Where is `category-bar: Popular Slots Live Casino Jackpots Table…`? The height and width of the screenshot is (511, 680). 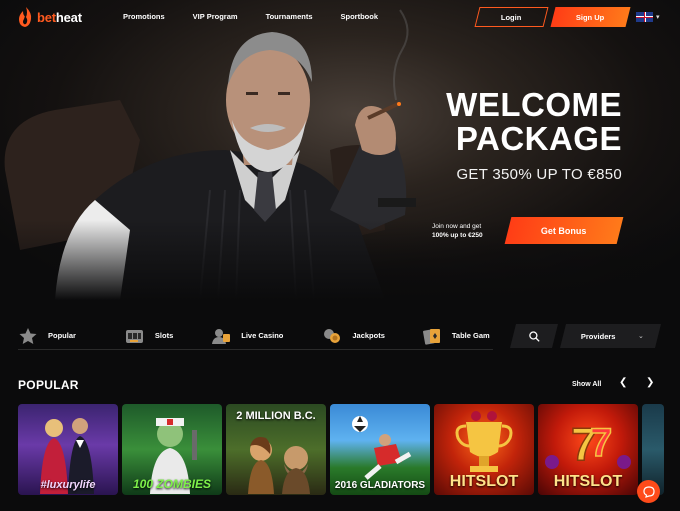 category-bar: Popular Slots Live Casino Jackpots Table… is located at coordinates (255, 336).